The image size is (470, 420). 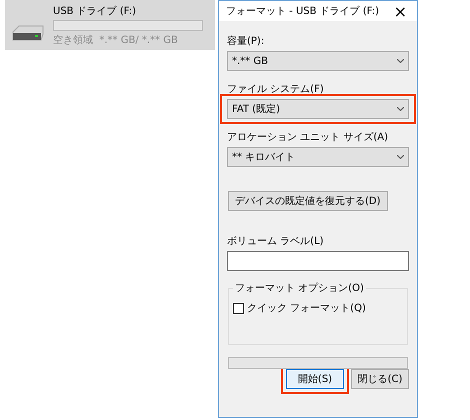 I want to click on window-title: フォーマット - USB ドライブ (F:), so click(x=302, y=11).